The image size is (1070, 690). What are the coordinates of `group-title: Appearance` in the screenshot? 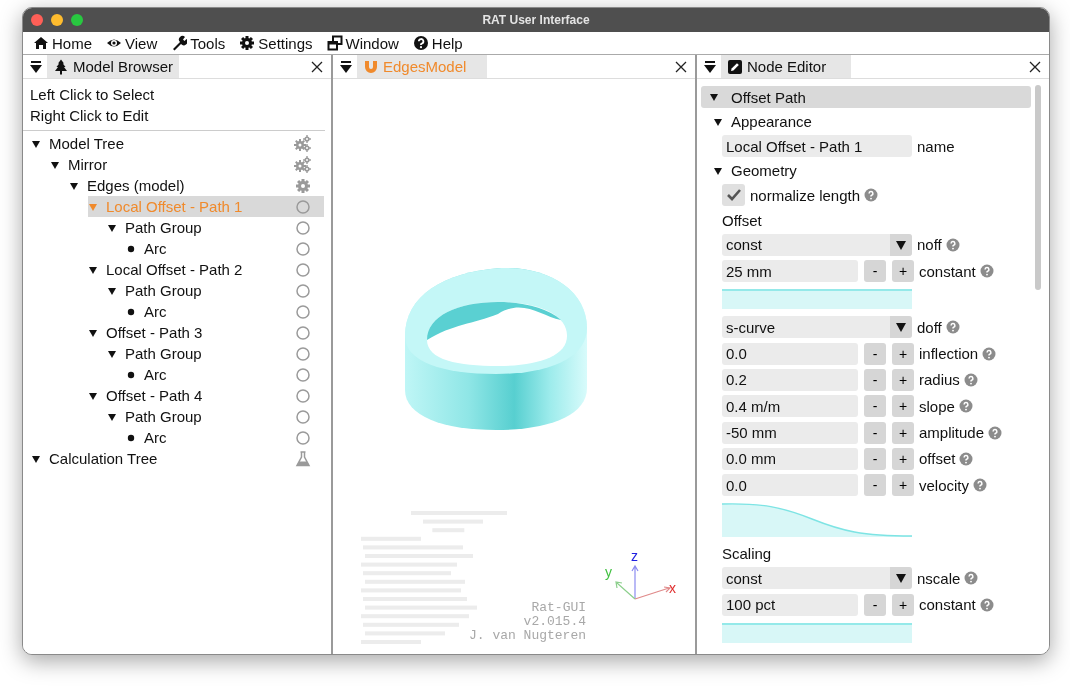 It's located at (771, 121).